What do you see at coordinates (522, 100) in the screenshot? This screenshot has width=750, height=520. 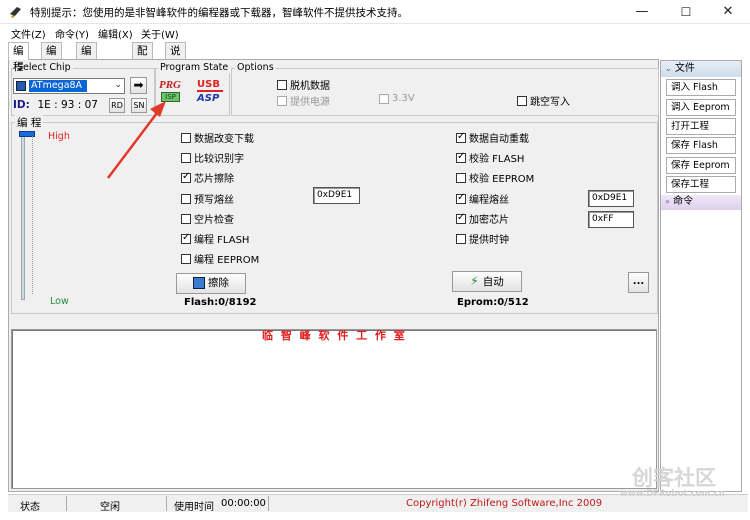 I see `skip-write-checkbox` at bounding box center [522, 100].